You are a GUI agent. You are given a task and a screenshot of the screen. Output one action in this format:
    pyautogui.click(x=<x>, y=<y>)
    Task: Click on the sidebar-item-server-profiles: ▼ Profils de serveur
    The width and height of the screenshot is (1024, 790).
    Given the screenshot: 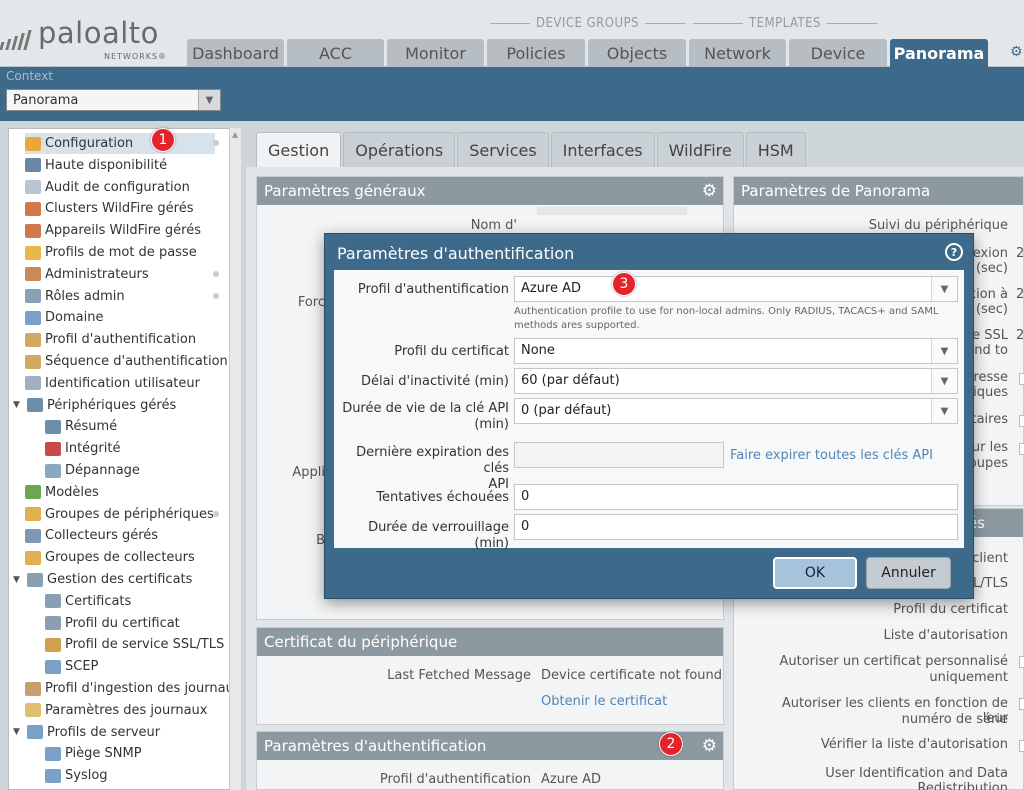 What is the action you would take?
    pyautogui.click(x=86, y=732)
    